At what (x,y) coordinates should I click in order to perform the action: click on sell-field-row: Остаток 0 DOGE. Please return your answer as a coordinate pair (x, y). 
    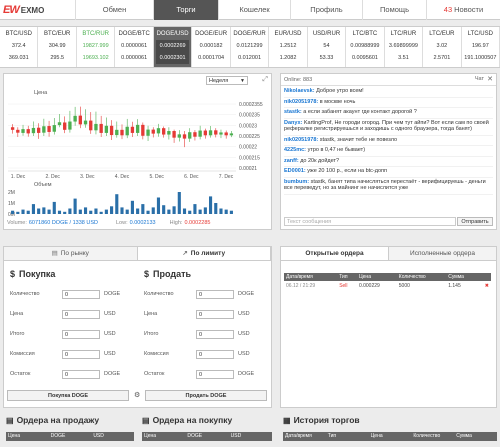
    Looking at the image, I should click on (208, 374).